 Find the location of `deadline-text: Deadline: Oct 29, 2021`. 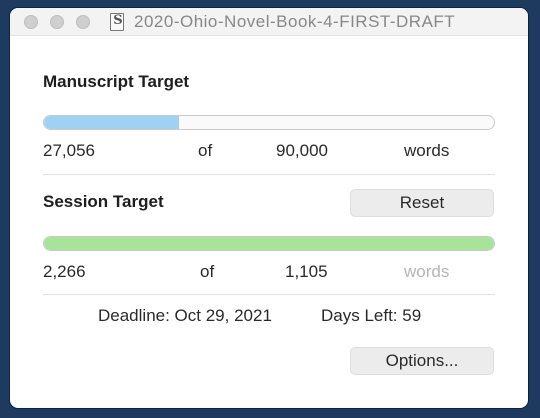

deadline-text: Deadline: Oct 29, 2021 is located at coordinates (185, 315).